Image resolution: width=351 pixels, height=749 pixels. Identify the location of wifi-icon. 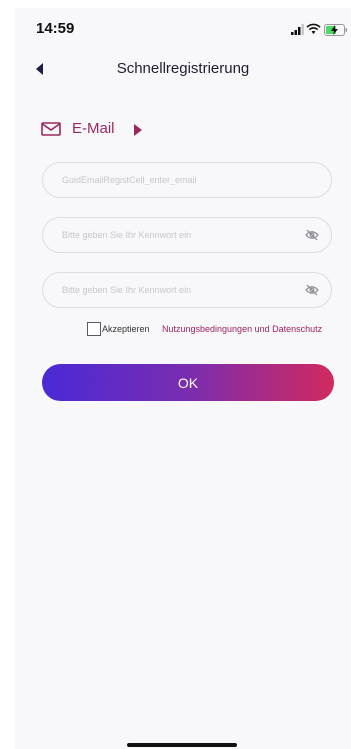
(313, 28).